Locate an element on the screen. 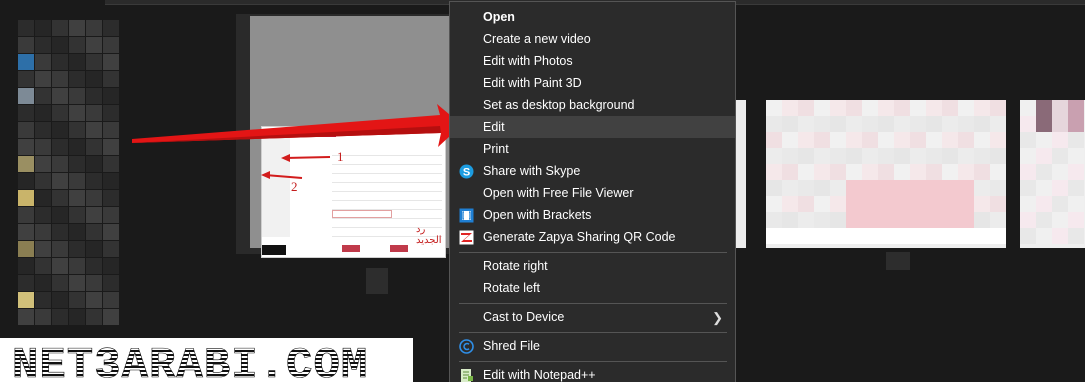 Image resolution: width=1085 pixels, height=382 pixels. menu-item-label: Rotate left is located at coordinates (511, 288).